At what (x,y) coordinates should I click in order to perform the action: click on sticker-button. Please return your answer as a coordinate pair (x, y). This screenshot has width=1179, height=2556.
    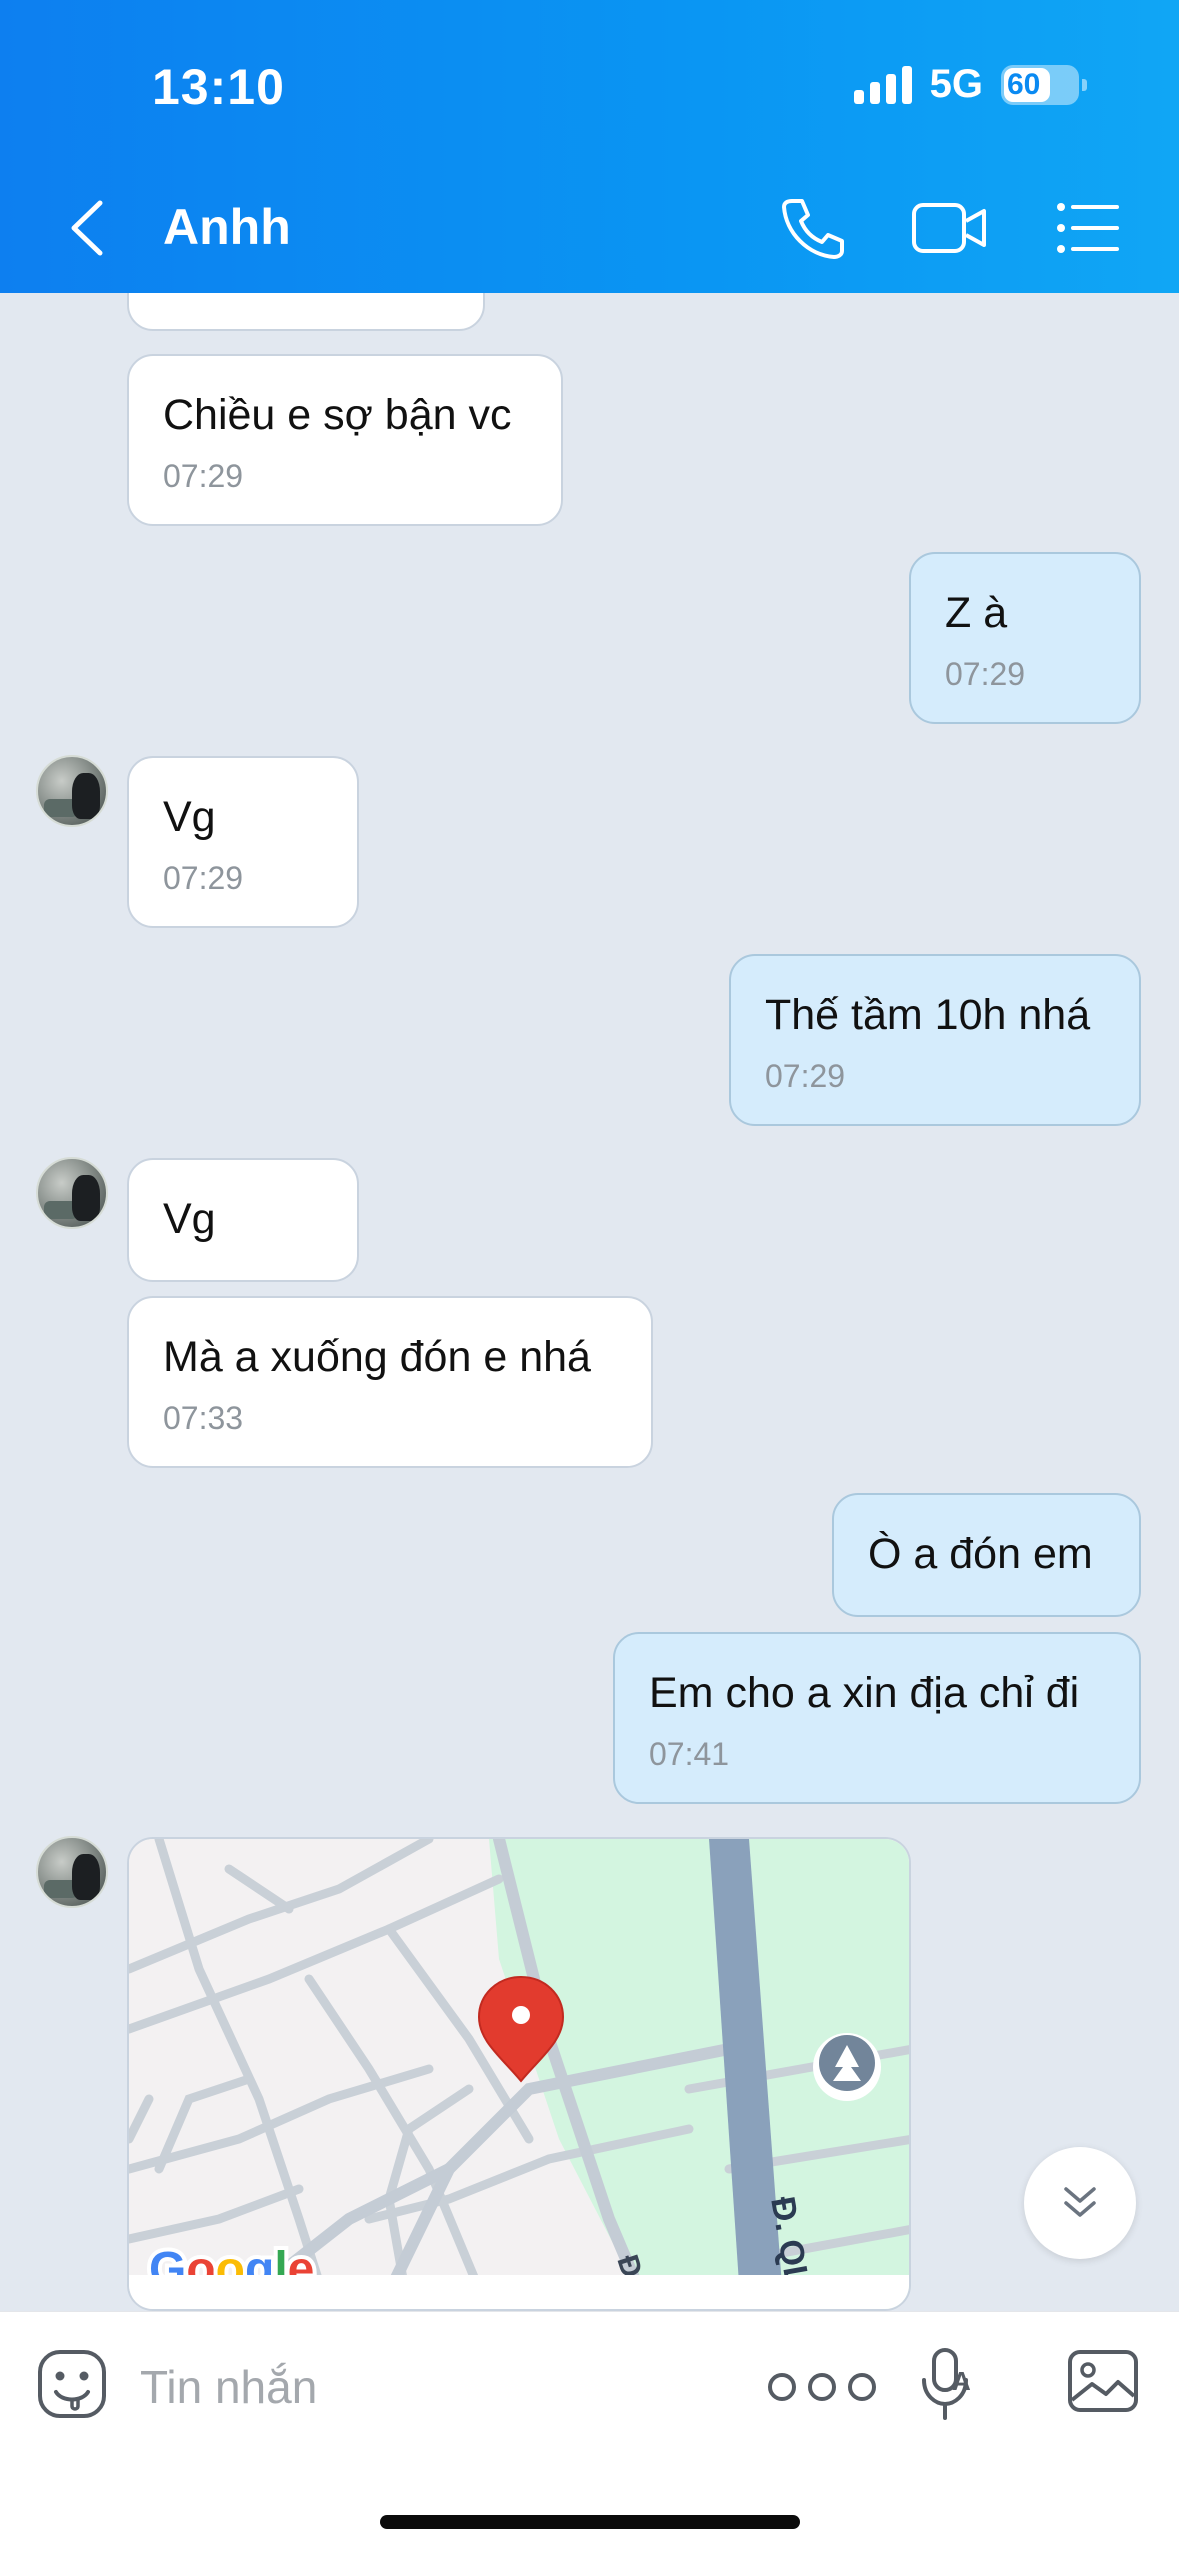
    Looking at the image, I should click on (72, 2384).